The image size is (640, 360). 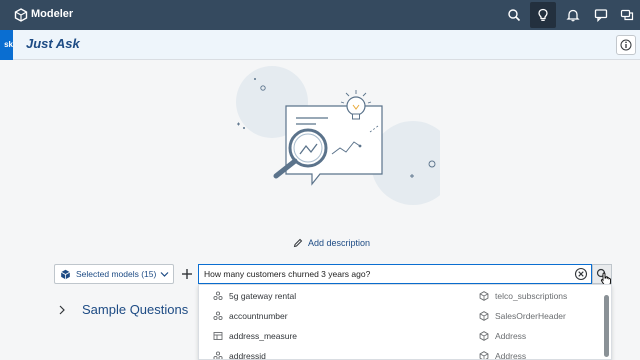 I want to click on suggestion-term: accountnumber, so click(x=258, y=316).